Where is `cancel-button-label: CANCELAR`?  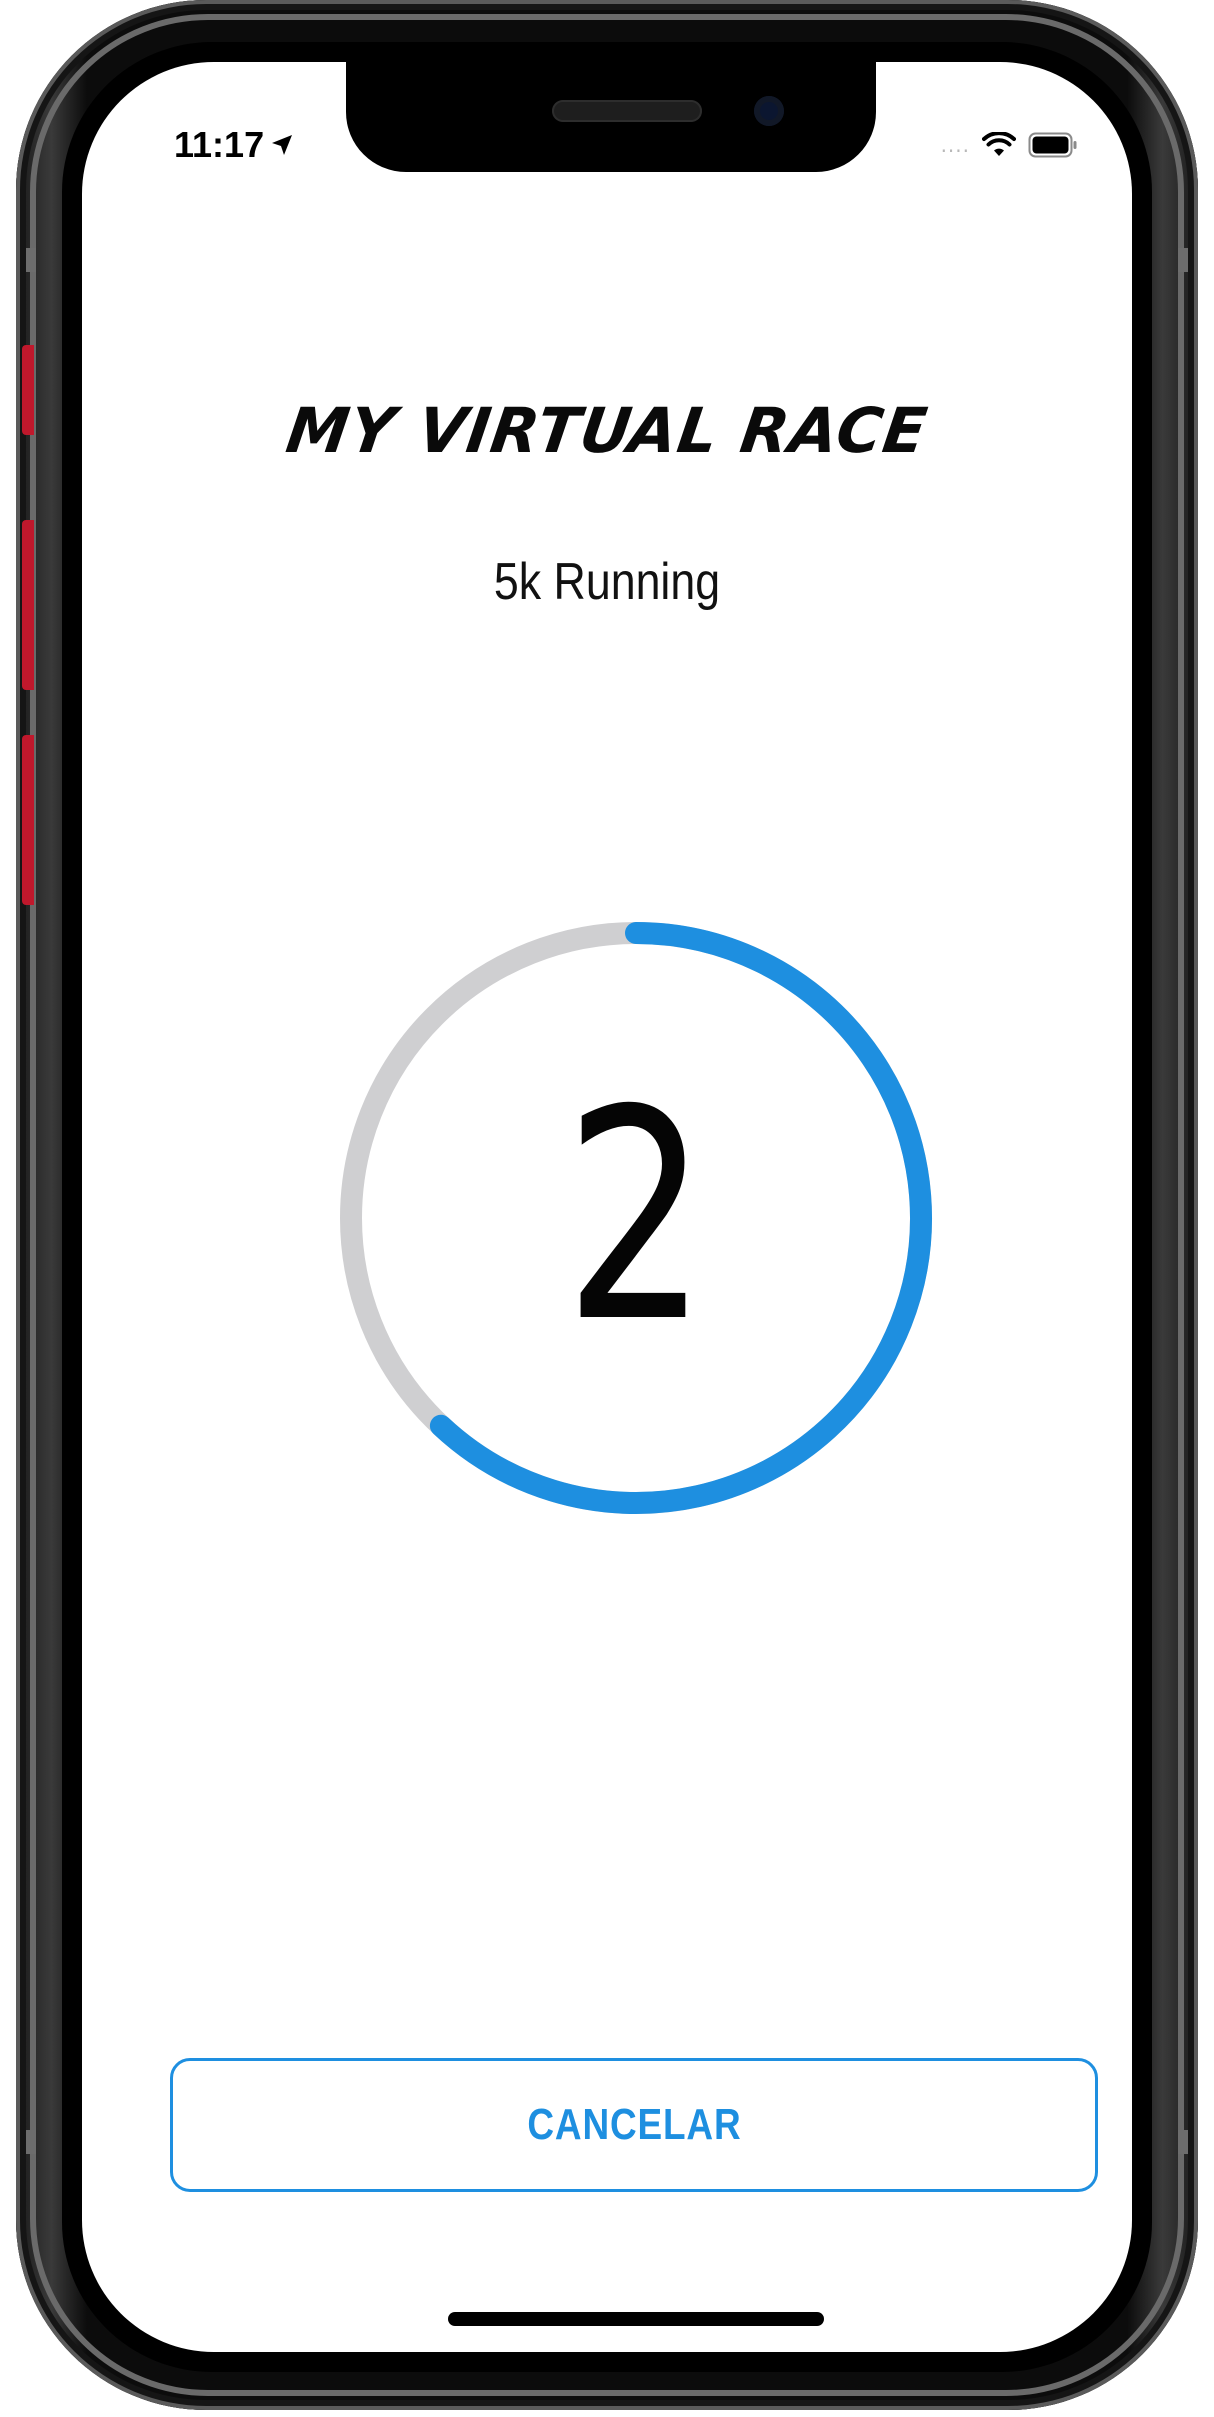 cancel-button-label: CANCELAR is located at coordinates (634, 2124).